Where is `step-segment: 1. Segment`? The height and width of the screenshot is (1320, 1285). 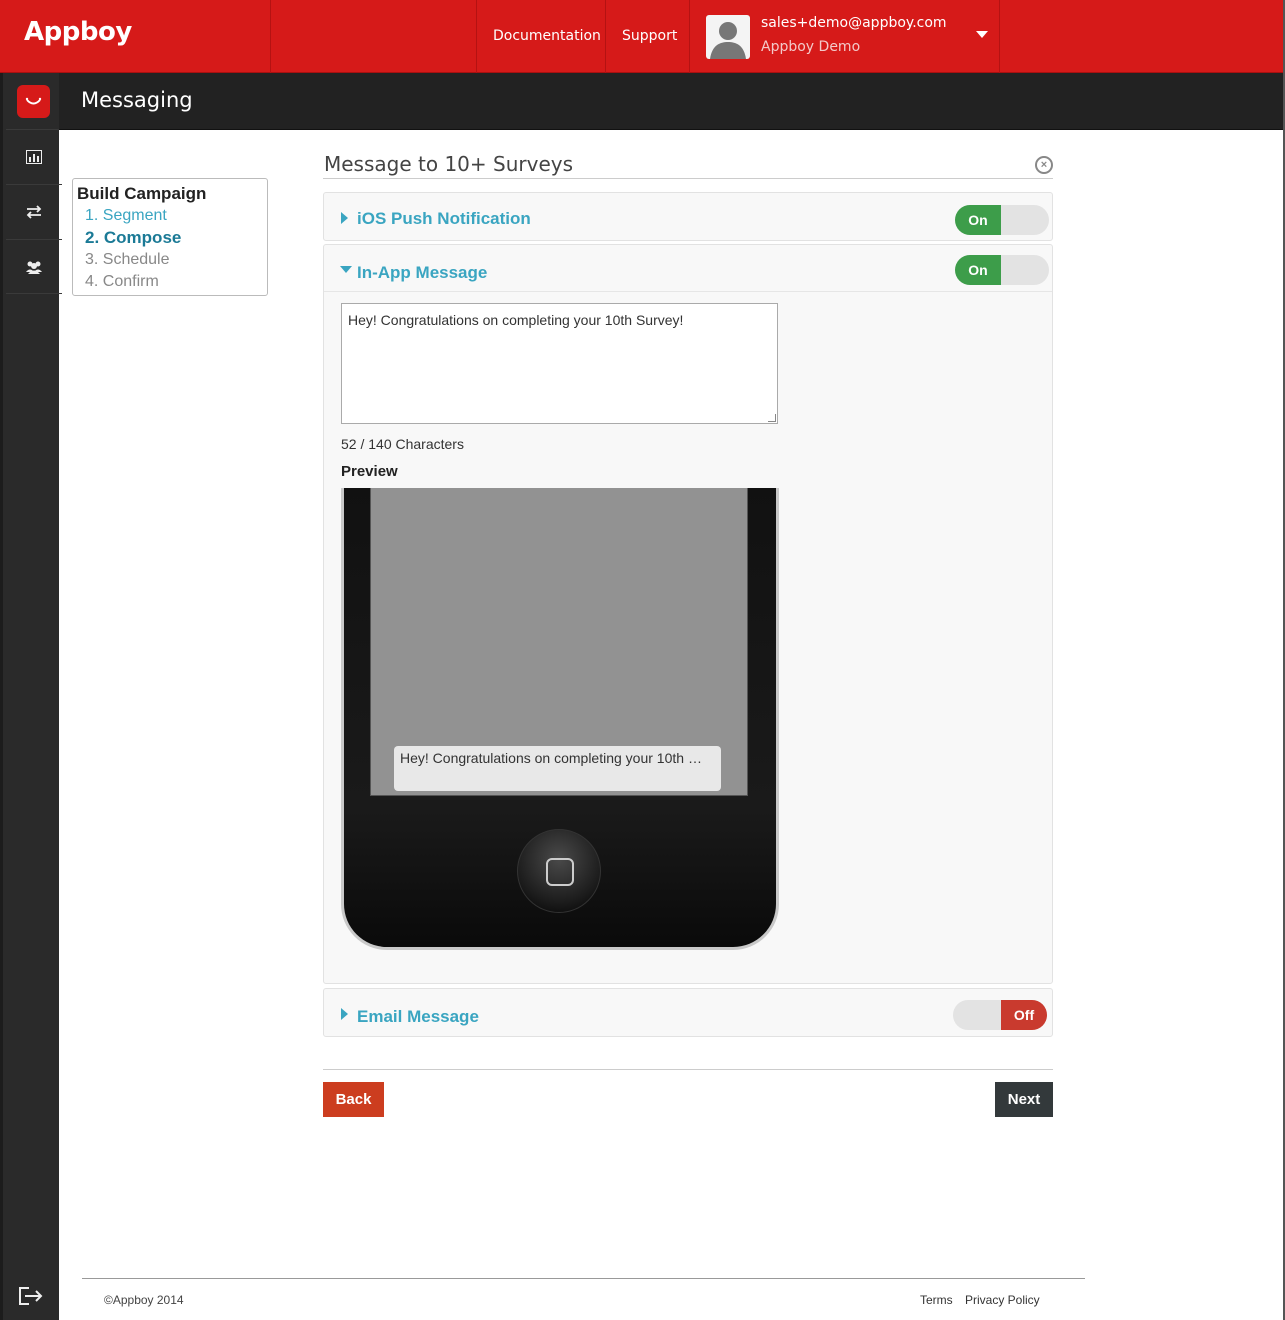 step-segment: 1. Segment is located at coordinates (126, 216).